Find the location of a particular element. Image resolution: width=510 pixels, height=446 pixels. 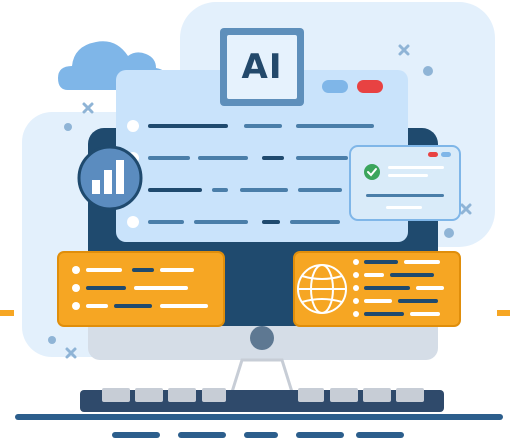

check-icon is located at coordinates (372, 172).